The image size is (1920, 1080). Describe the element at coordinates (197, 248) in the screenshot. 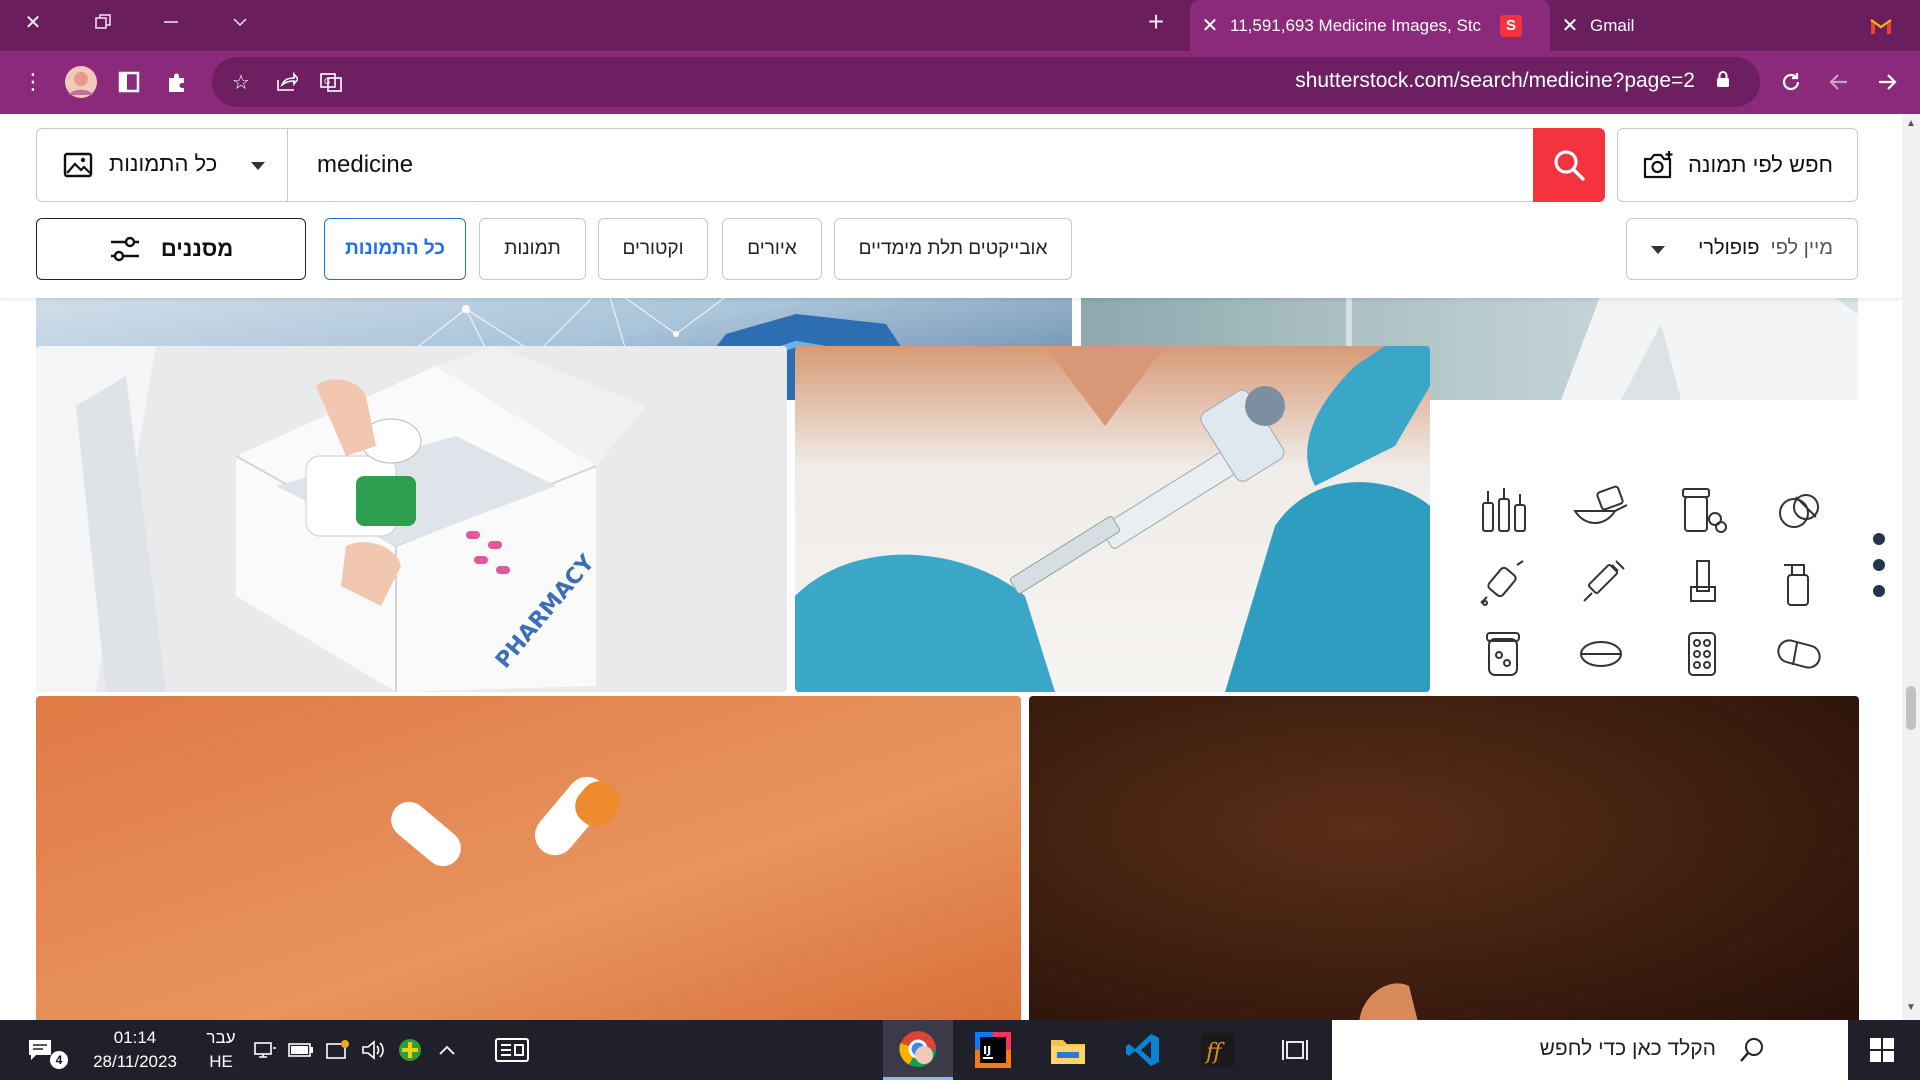

I see `filters-label: מסננים` at that location.